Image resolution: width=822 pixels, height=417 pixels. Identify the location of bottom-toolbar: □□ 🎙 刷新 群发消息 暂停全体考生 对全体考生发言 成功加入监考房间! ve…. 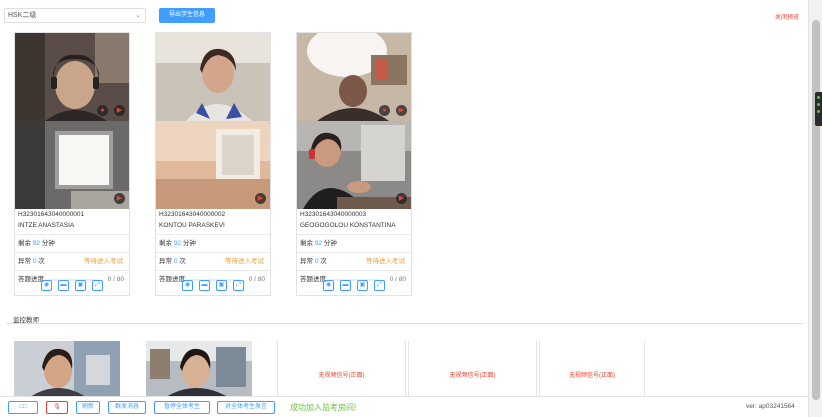
(404, 406).